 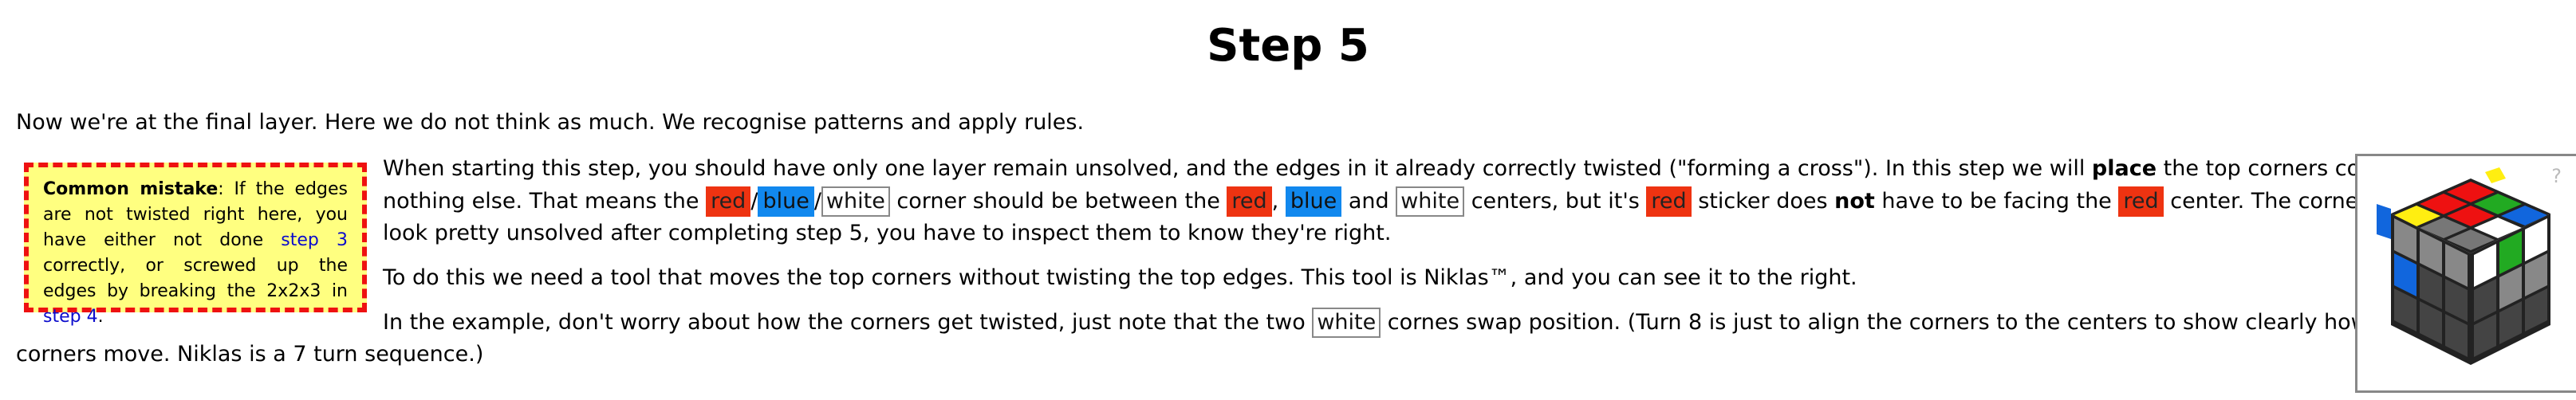 What do you see at coordinates (1763, 201) in the screenshot?
I see `p1-text: sticker does` at bounding box center [1763, 201].